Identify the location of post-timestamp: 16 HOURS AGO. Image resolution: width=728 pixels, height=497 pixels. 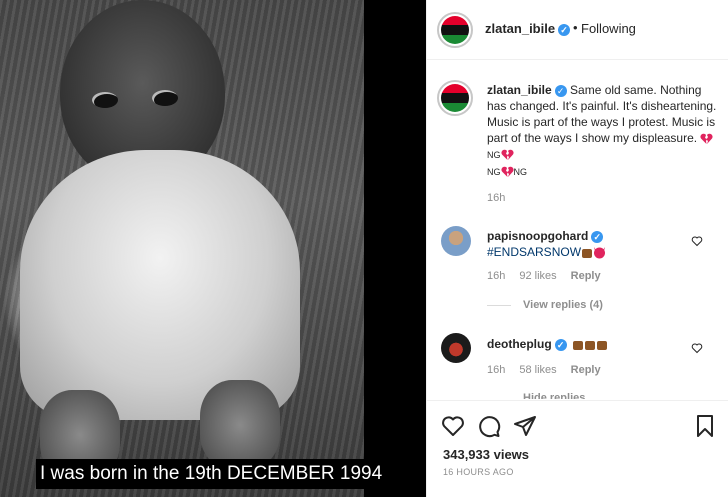
(478, 472).